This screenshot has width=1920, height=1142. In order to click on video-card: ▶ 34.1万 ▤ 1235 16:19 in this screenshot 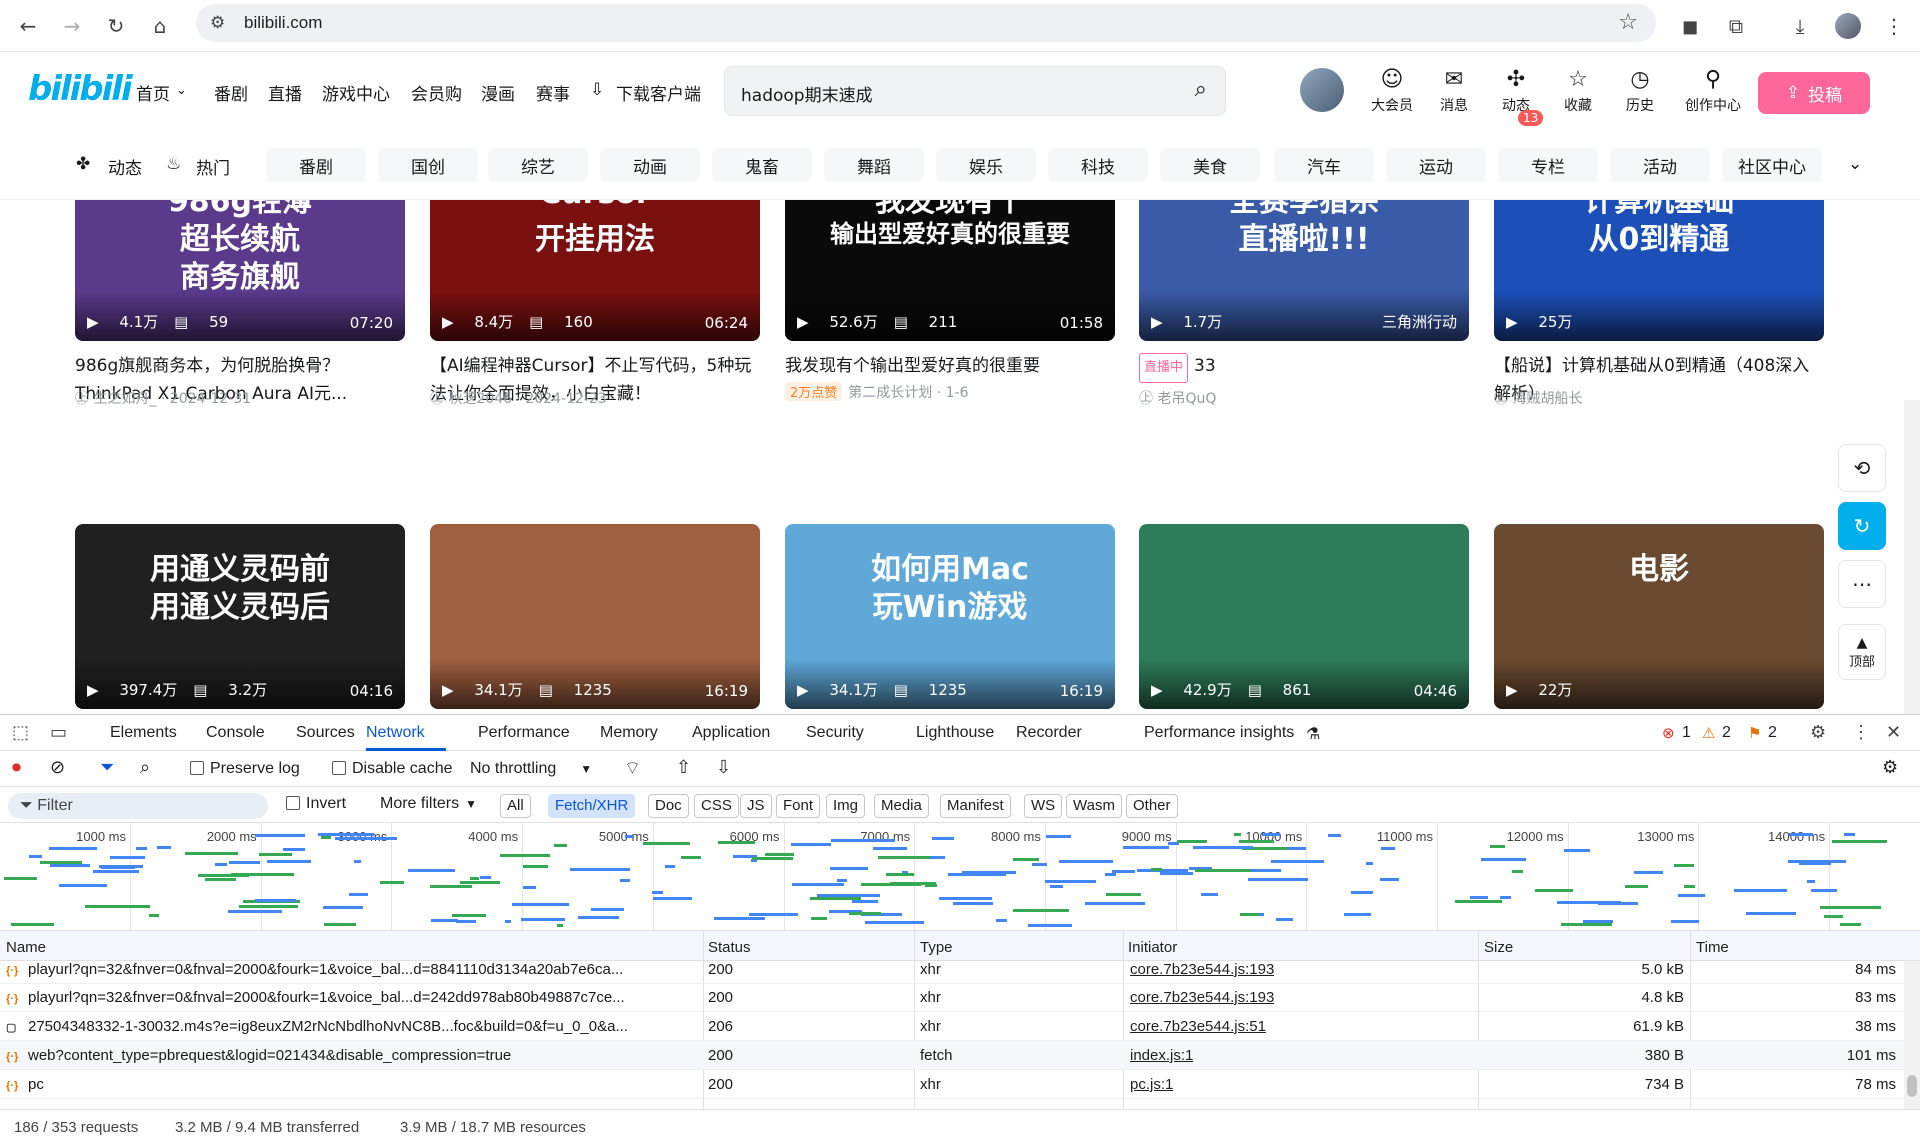, I will do `click(595, 619)`.